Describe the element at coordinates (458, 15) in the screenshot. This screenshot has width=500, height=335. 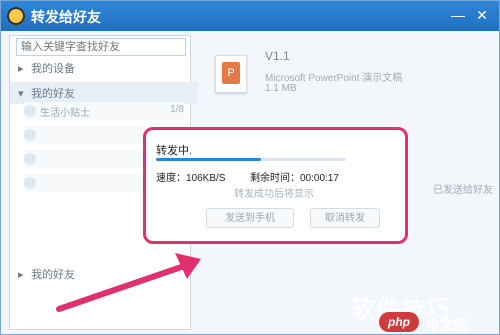
I see `minimize-button: —` at that location.